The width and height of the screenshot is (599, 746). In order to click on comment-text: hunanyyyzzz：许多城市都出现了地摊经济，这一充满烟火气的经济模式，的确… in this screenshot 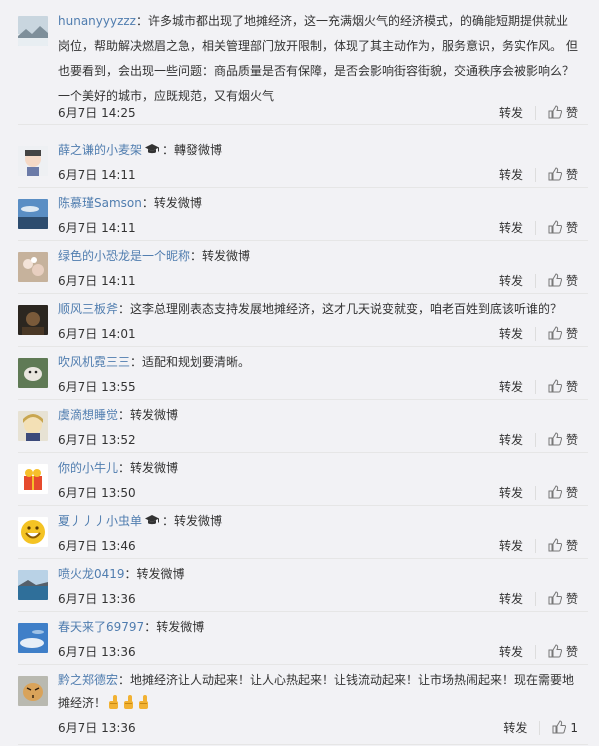, I will do `click(318, 59)`.